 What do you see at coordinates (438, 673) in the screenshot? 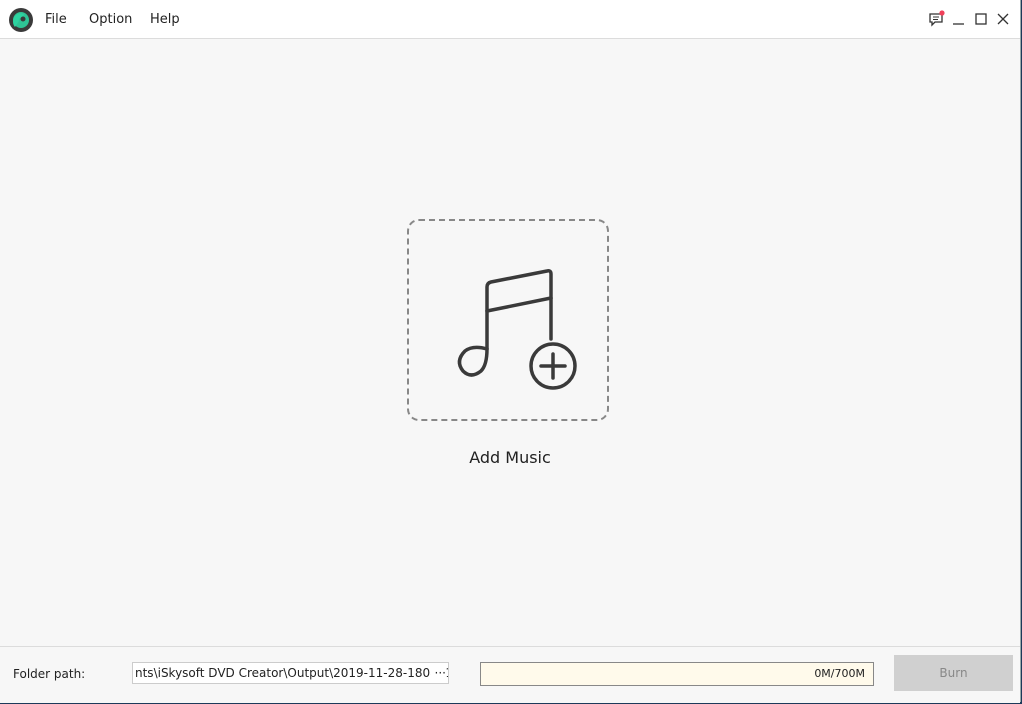
I see `browse-folder-button: ···` at bounding box center [438, 673].